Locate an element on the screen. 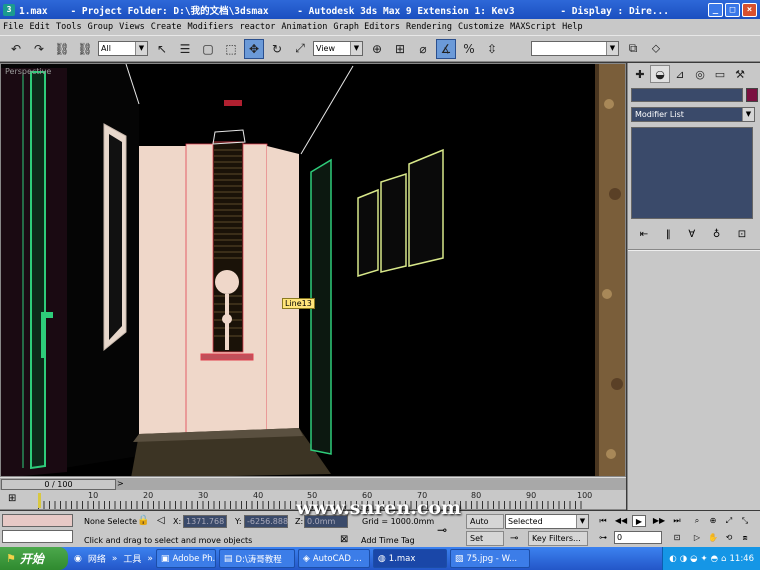  key-mode-dropdown: Selected ▼ is located at coordinates (547, 521).